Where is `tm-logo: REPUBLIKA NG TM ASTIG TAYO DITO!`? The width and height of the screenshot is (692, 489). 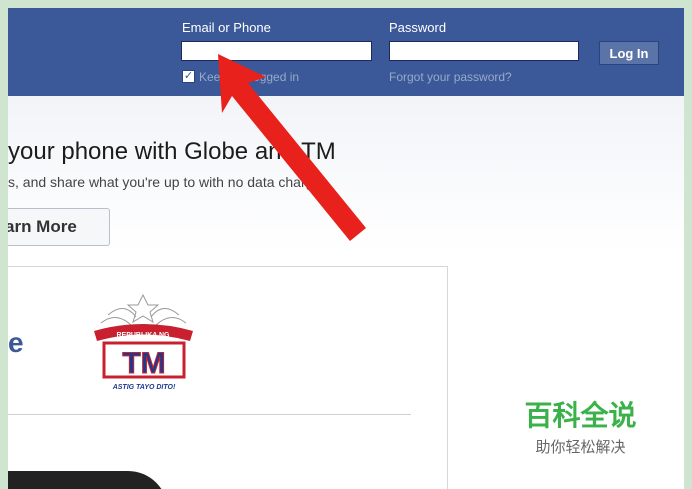
tm-logo: REPUBLIKA NG TM ASTIG TAYO DITO! is located at coordinates (143, 342).